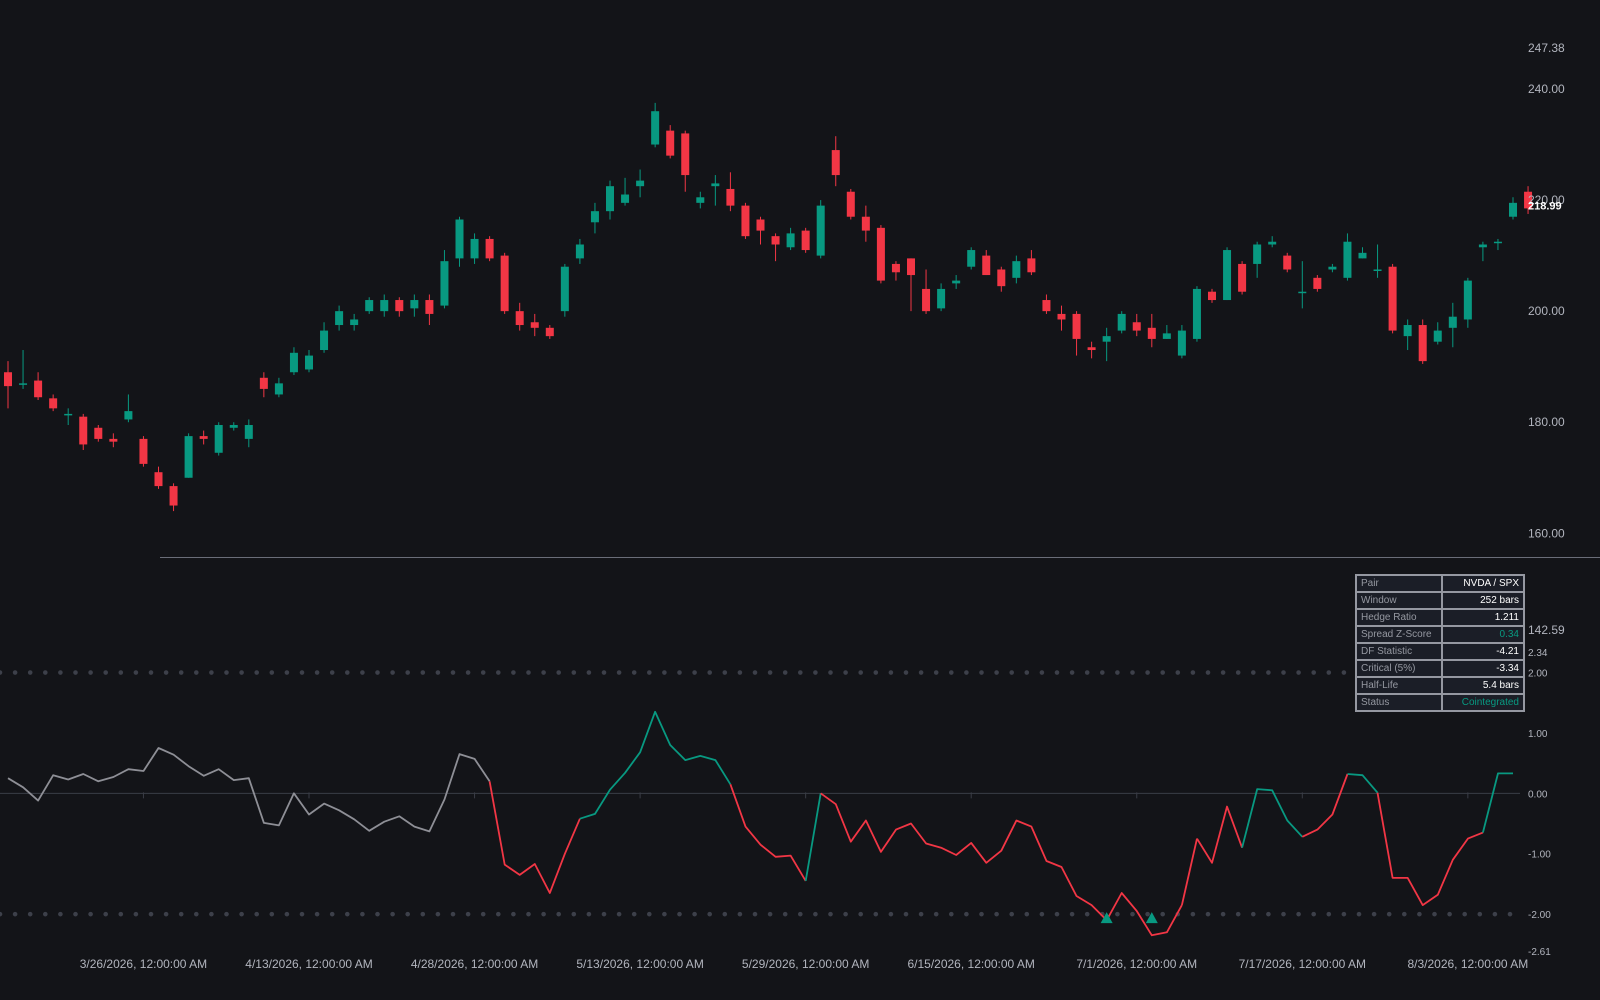 The width and height of the screenshot is (1600, 1000). What do you see at coordinates (1467, 964) in the screenshot?
I see `time-tick-label: 8/3/2026, 12:00:00 AM` at bounding box center [1467, 964].